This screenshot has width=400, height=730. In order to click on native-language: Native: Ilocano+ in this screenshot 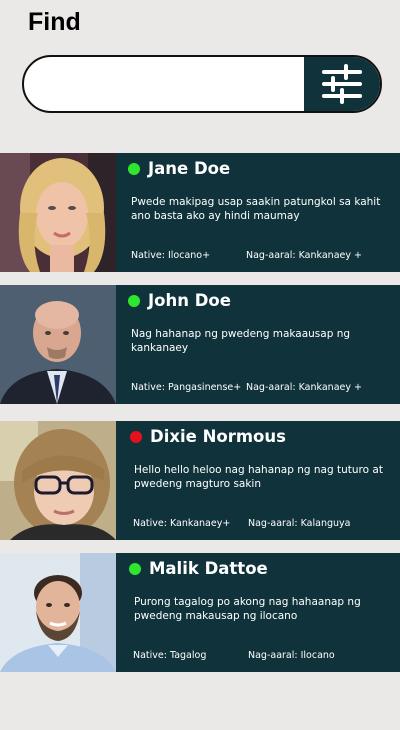, I will do `click(171, 255)`.